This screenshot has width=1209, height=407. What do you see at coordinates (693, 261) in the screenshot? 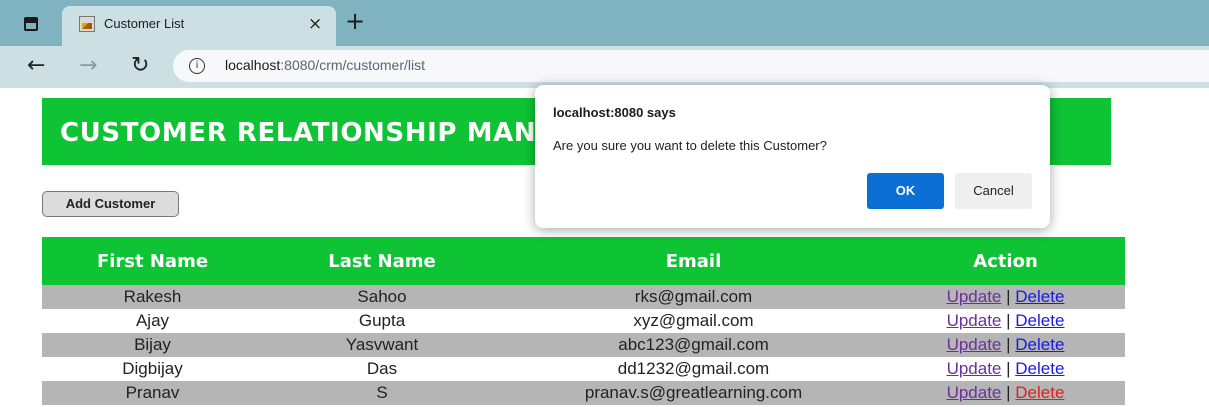
I see `column-header-email: Email` at bounding box center [693, 261].